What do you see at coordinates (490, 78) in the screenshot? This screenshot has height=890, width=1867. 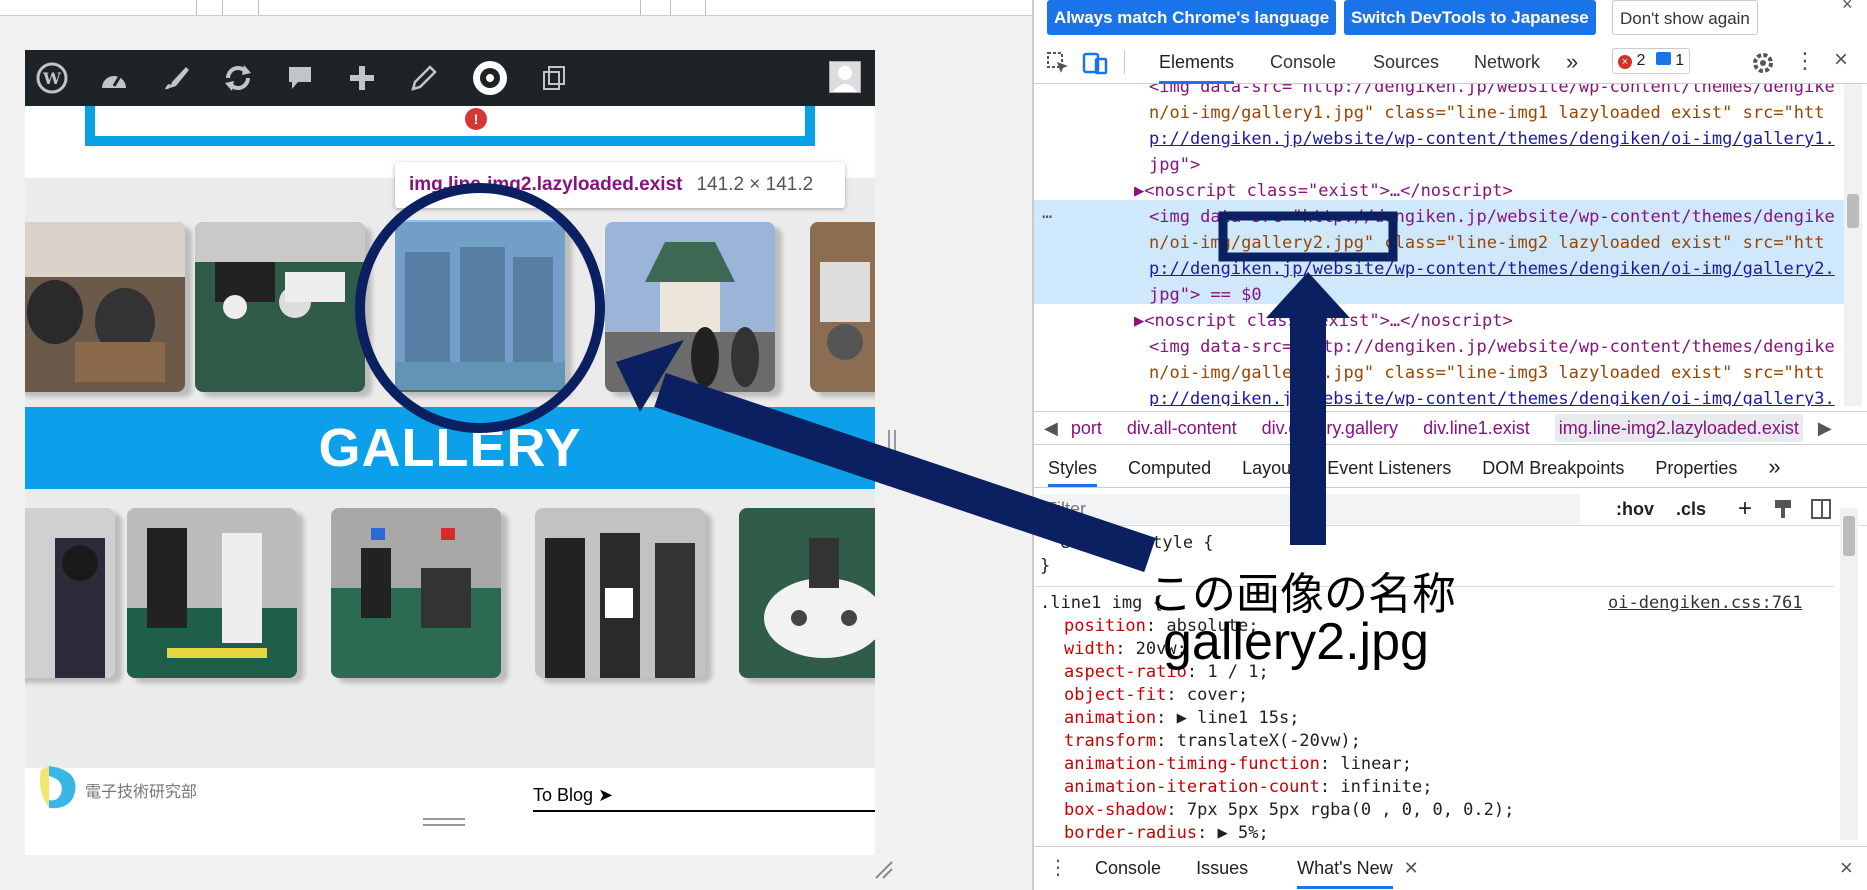 I see `plugin-icon` at bounding box center [490, 78].